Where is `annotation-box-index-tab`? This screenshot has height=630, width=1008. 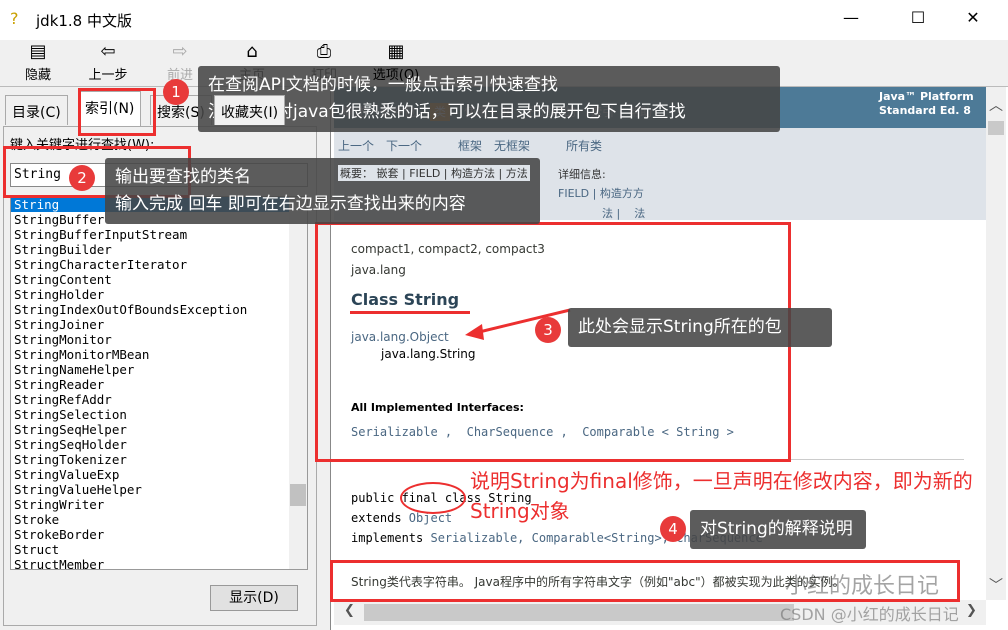 annotation-box-index-tab is located at coordinates (117, 112).